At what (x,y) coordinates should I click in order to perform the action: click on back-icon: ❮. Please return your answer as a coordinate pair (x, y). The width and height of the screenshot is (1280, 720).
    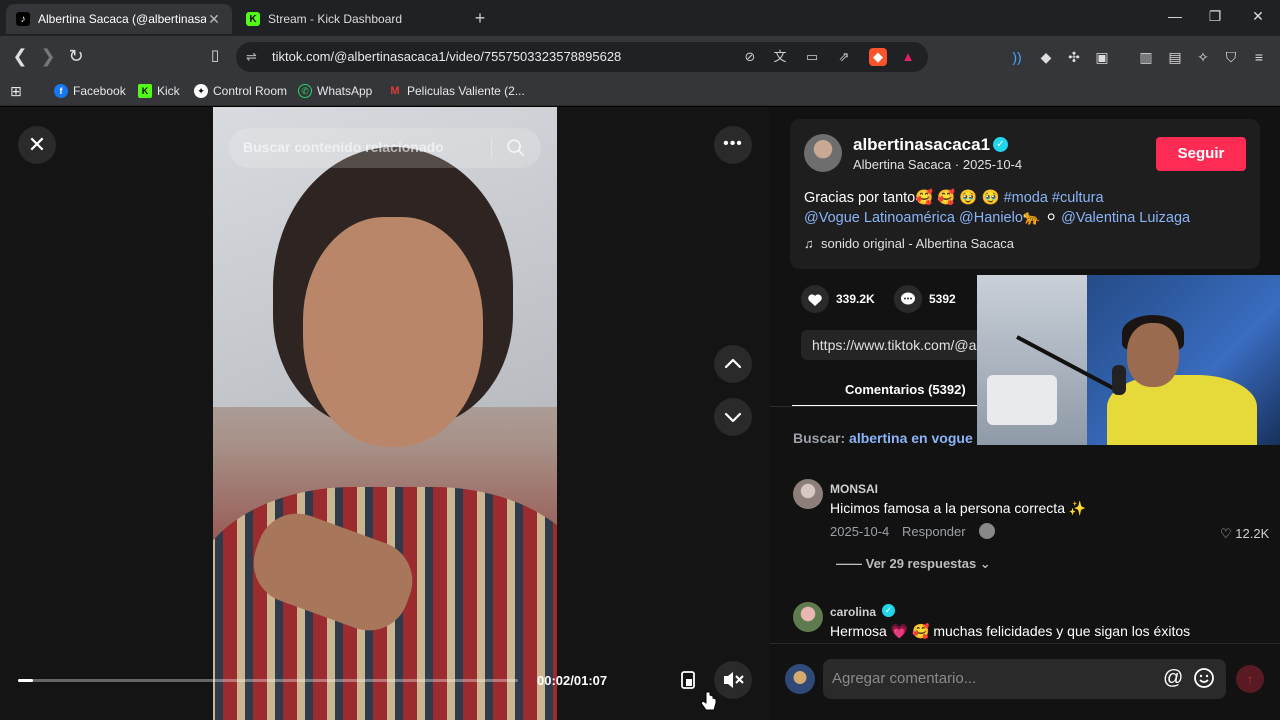
    Looking at the image, I should click on (20, 56).